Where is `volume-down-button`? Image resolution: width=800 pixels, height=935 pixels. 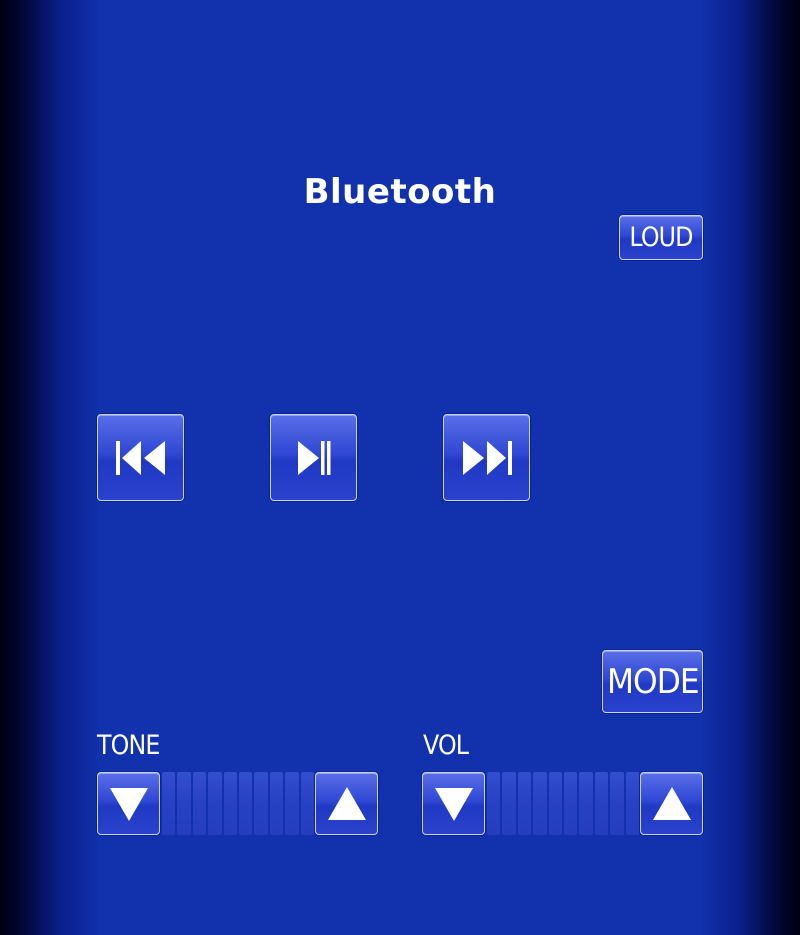
volume-down-button is located at coordinates (453, 803).